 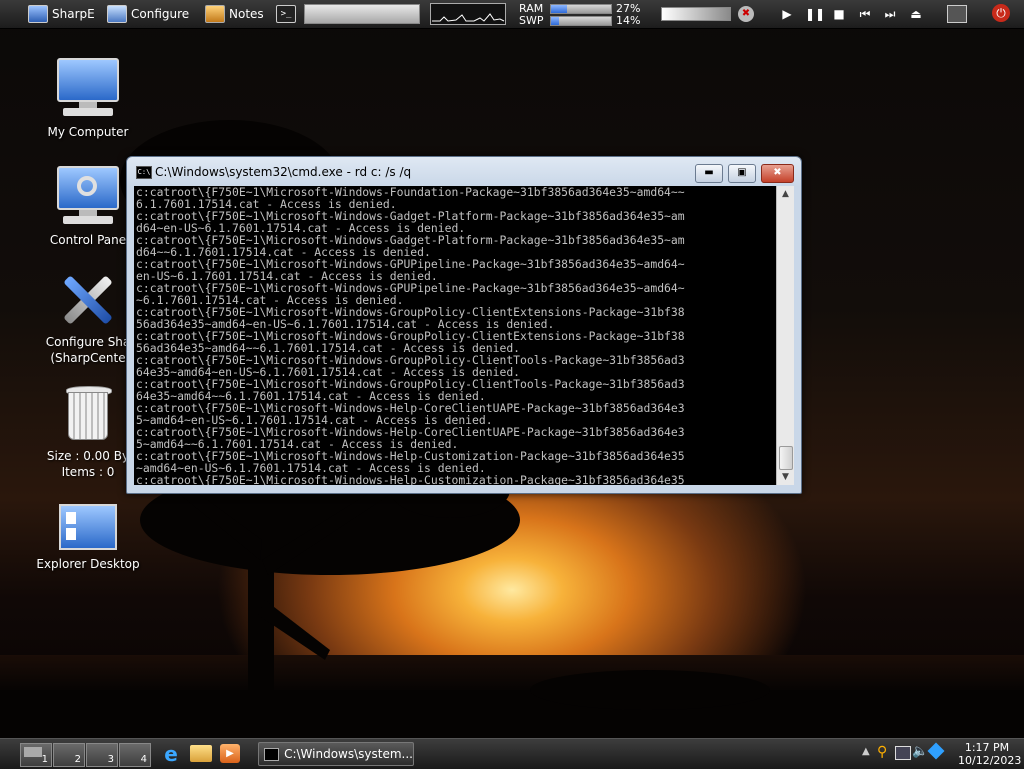 I want to click on sharpe-icon, so click(x=38, y=14).